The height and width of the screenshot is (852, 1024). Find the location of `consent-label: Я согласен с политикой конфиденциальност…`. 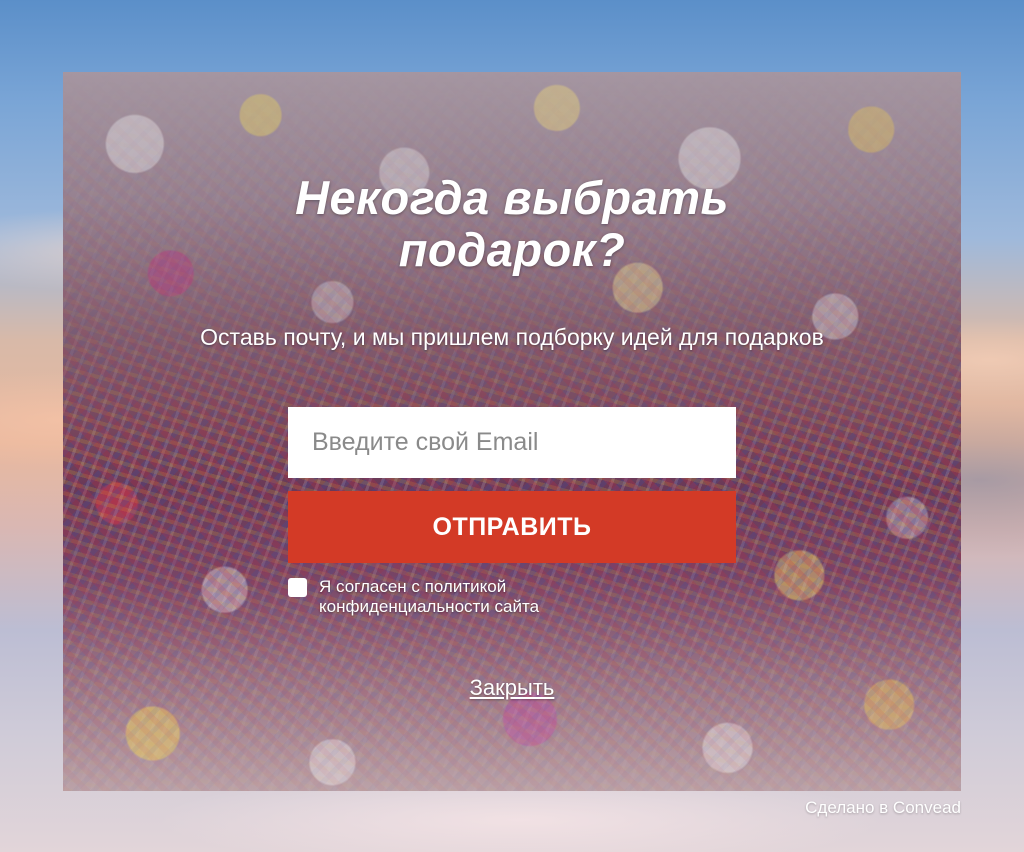

consent-label: Я согласен с политикой конфиденциальност… is located at coordinates (429, 596).